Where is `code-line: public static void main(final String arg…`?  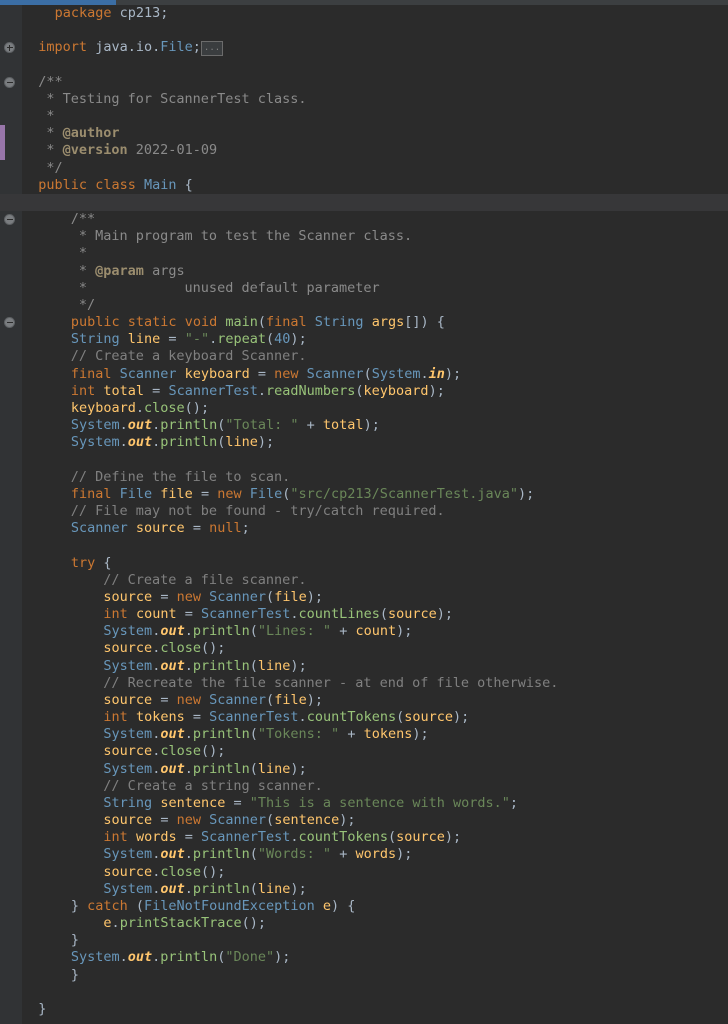 code-line: public static void main(final String arg… is located at coordinates (364, 322).